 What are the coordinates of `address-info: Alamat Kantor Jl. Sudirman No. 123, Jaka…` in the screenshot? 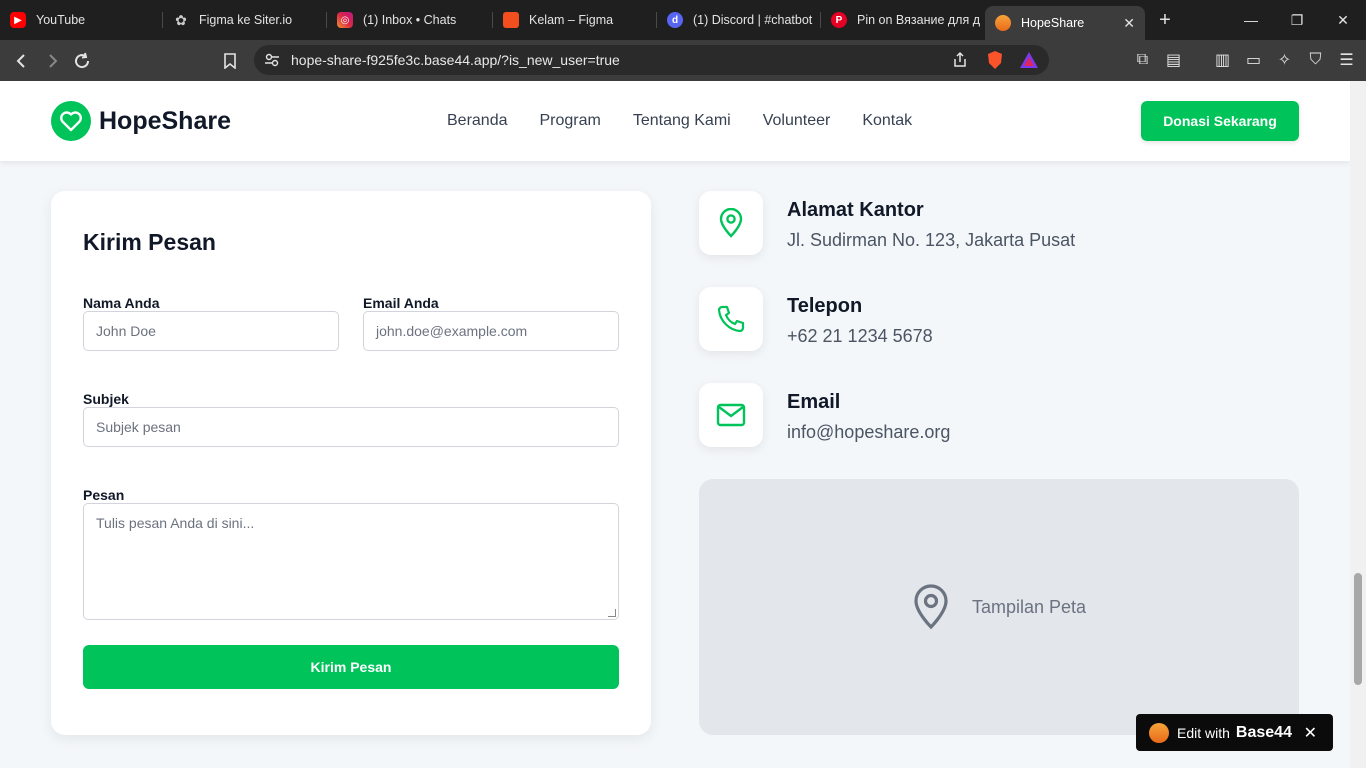 It's located at (887, 223).